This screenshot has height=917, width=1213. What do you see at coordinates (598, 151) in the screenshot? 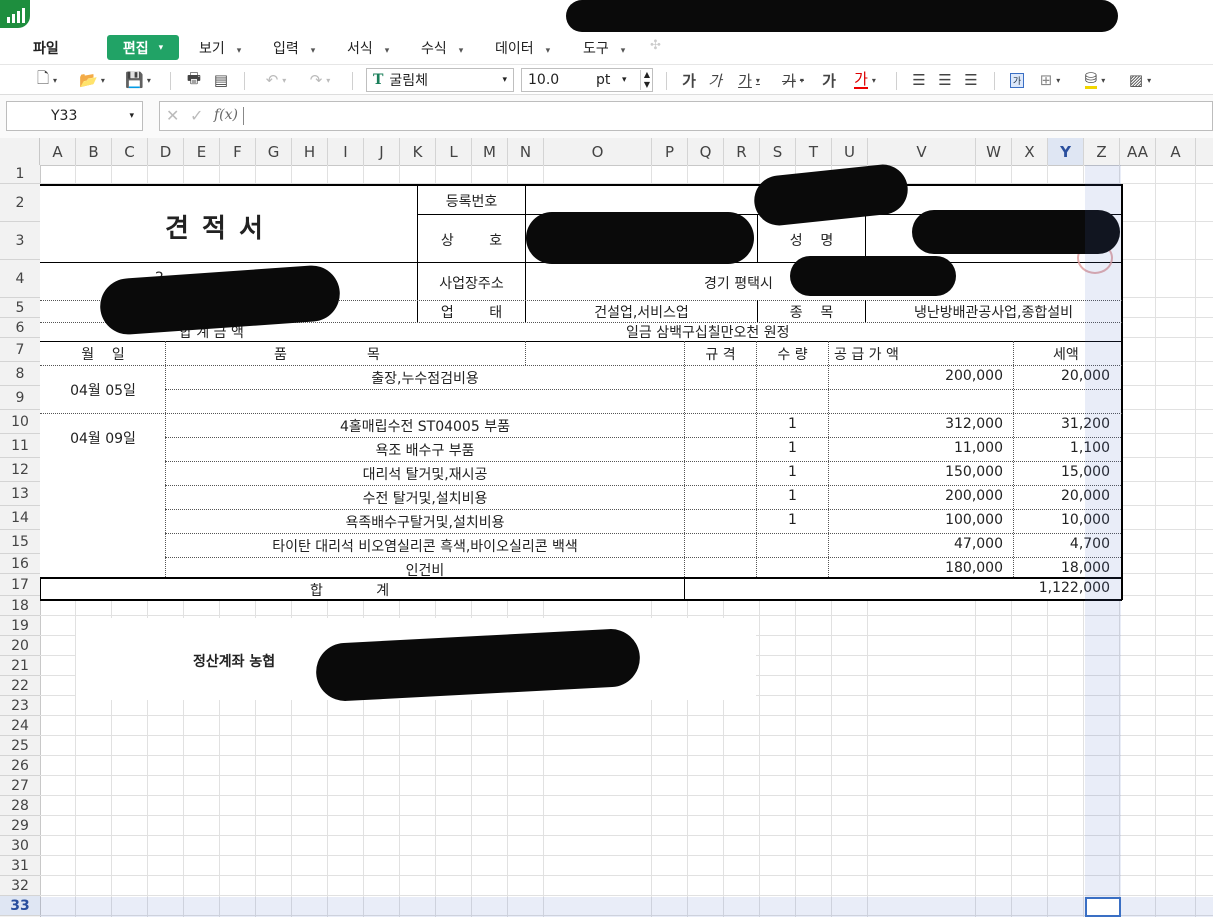
I see `column-header-o: O` at bounding box center [598, 151].